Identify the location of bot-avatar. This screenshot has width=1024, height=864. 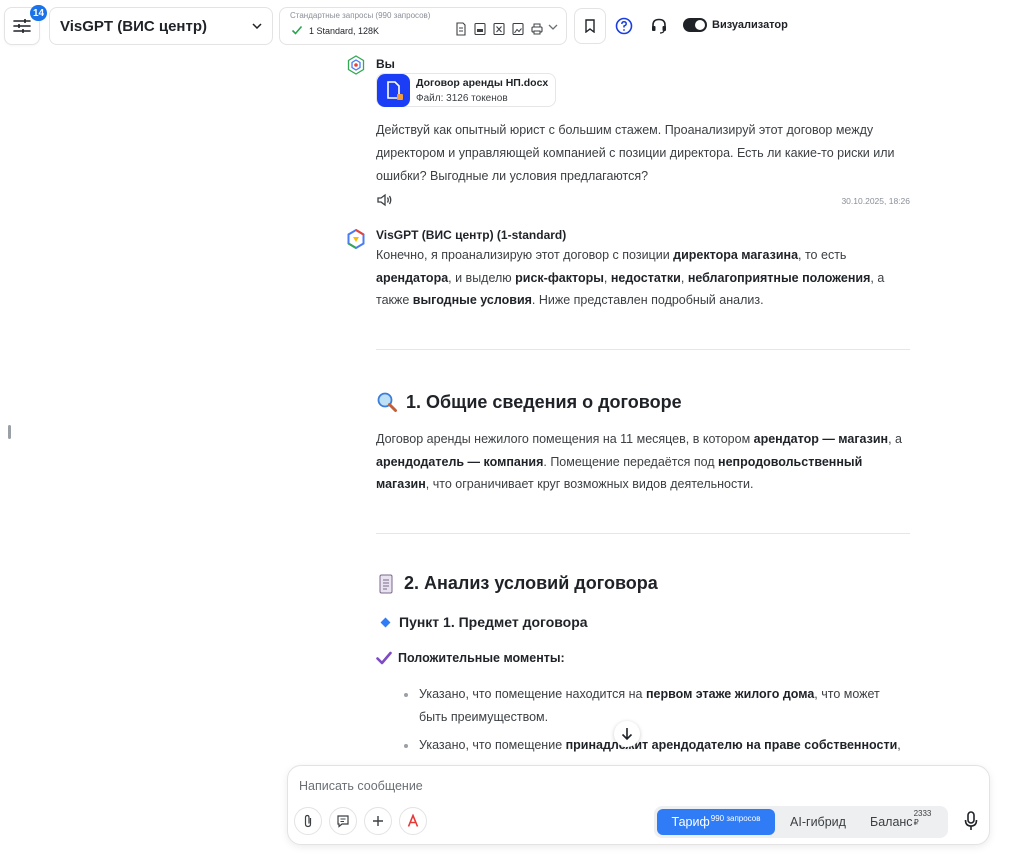
(356, 239).